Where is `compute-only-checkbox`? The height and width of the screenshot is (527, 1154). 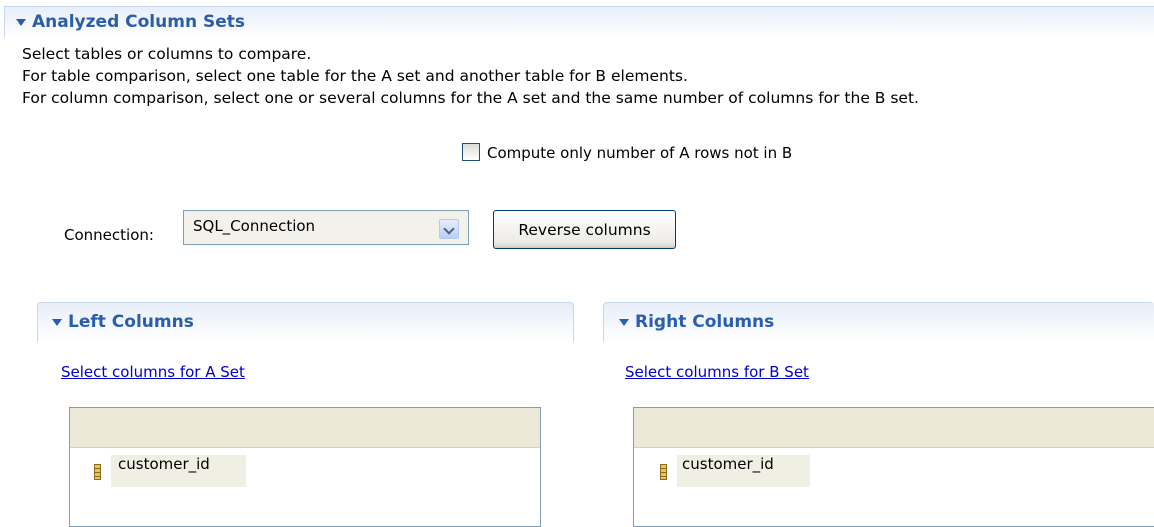
compute-only-checkbox is located at coordinates (471, 152).